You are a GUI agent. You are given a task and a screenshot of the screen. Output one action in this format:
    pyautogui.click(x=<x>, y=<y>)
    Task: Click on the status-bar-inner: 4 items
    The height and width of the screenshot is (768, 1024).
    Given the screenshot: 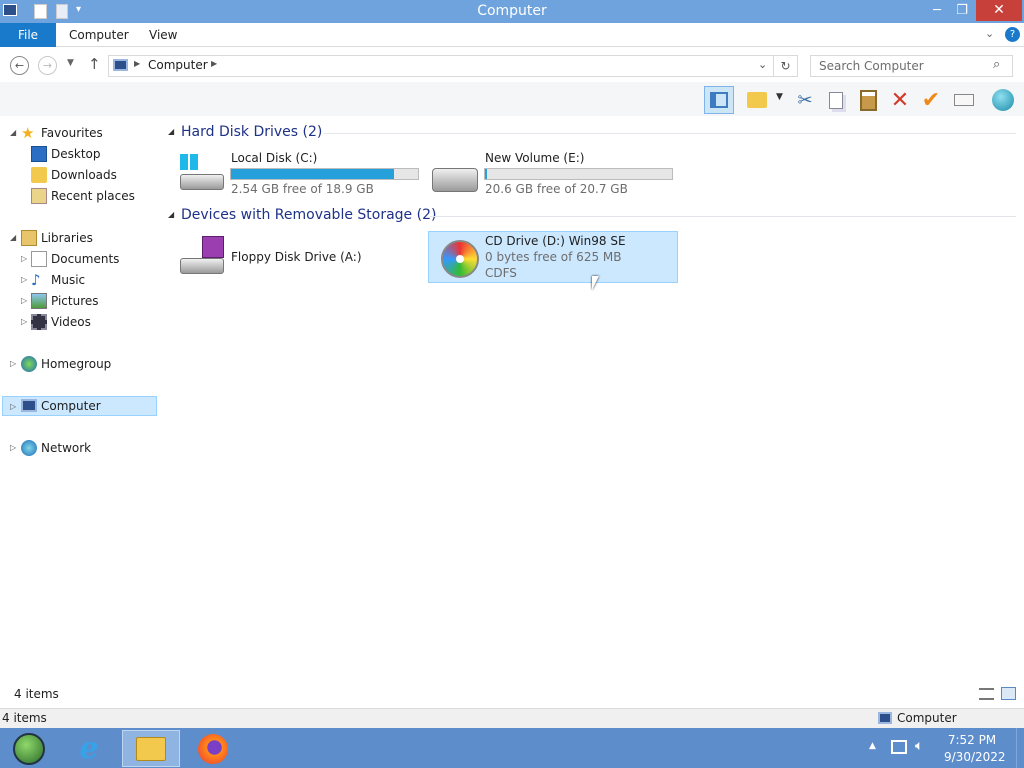 What is the action you would take?
    pyautogui.click(x=512, y=697)
    